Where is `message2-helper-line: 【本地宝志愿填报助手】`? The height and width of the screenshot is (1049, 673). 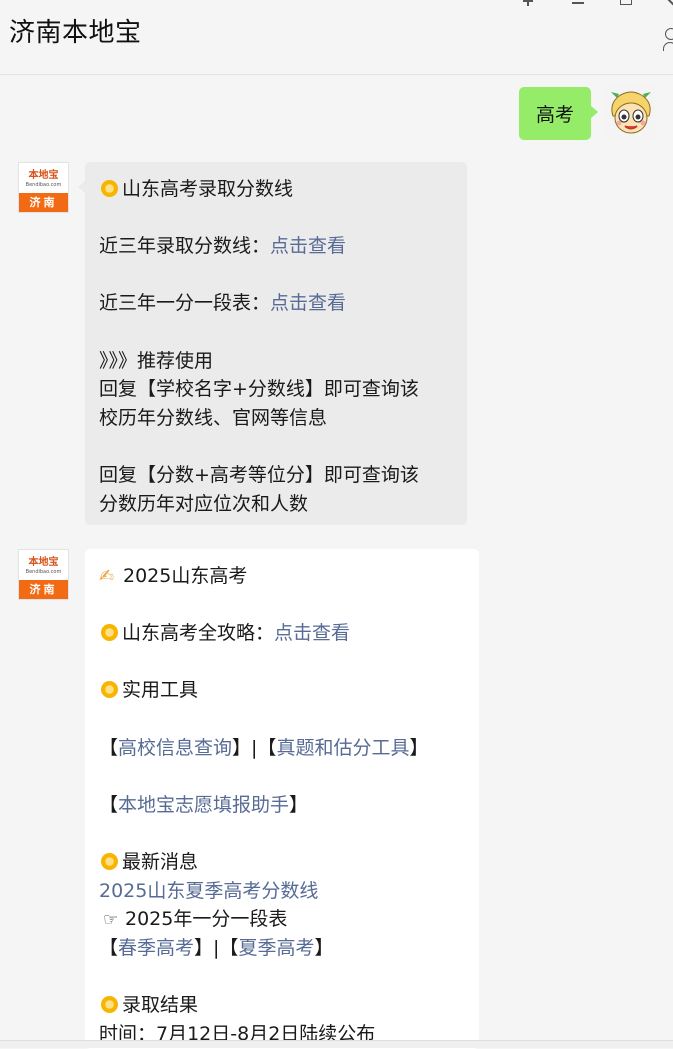
message2-helper-line: 【本地宝志愿填报助手】 is located at coordinates (204, 804).